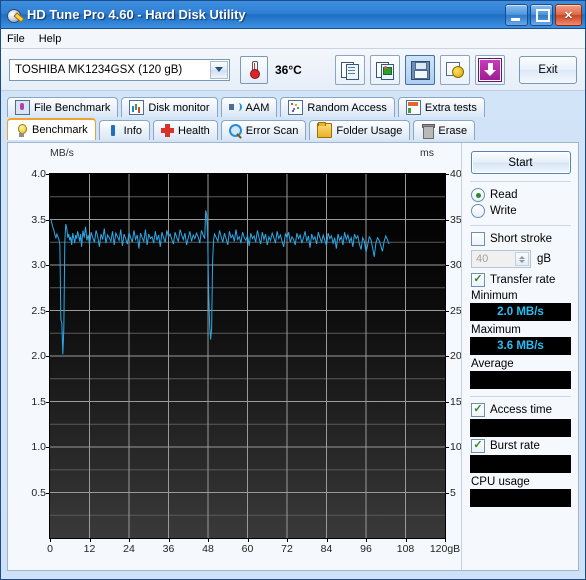  What do you see at coordinates (515, 446) in the screenshot?
I see `burst-rate-label: Burst rate` at bounding box center [515, 446].